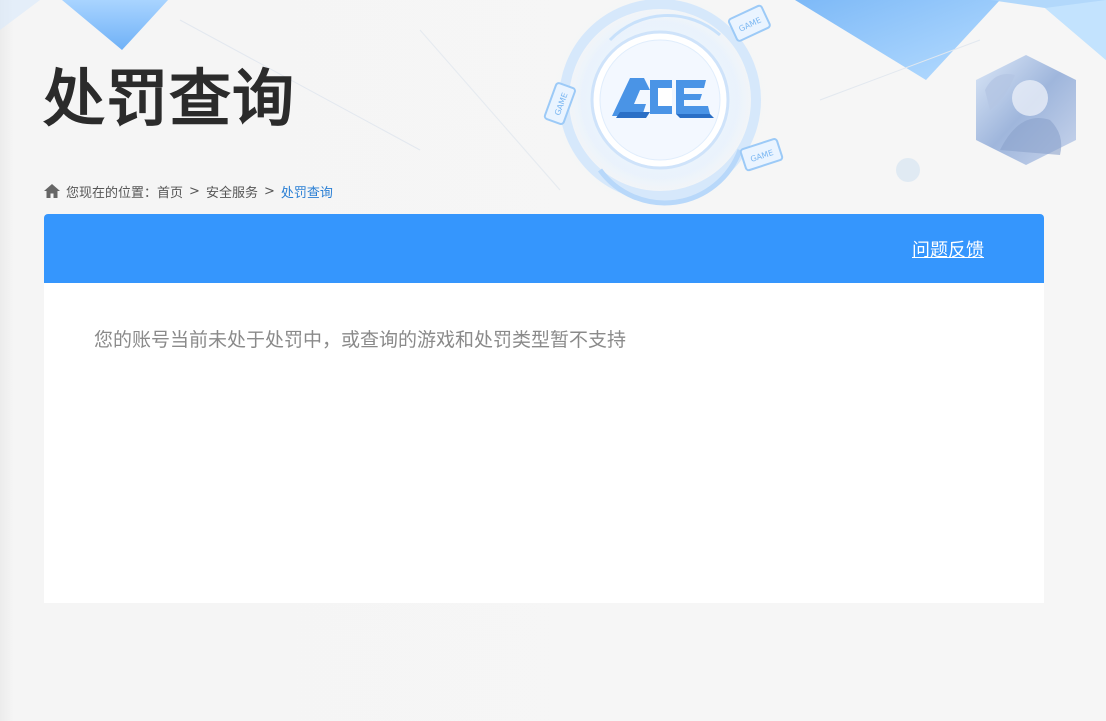  I want to click on breadcrumb-security-link: 安全服务, so click(232, 191).